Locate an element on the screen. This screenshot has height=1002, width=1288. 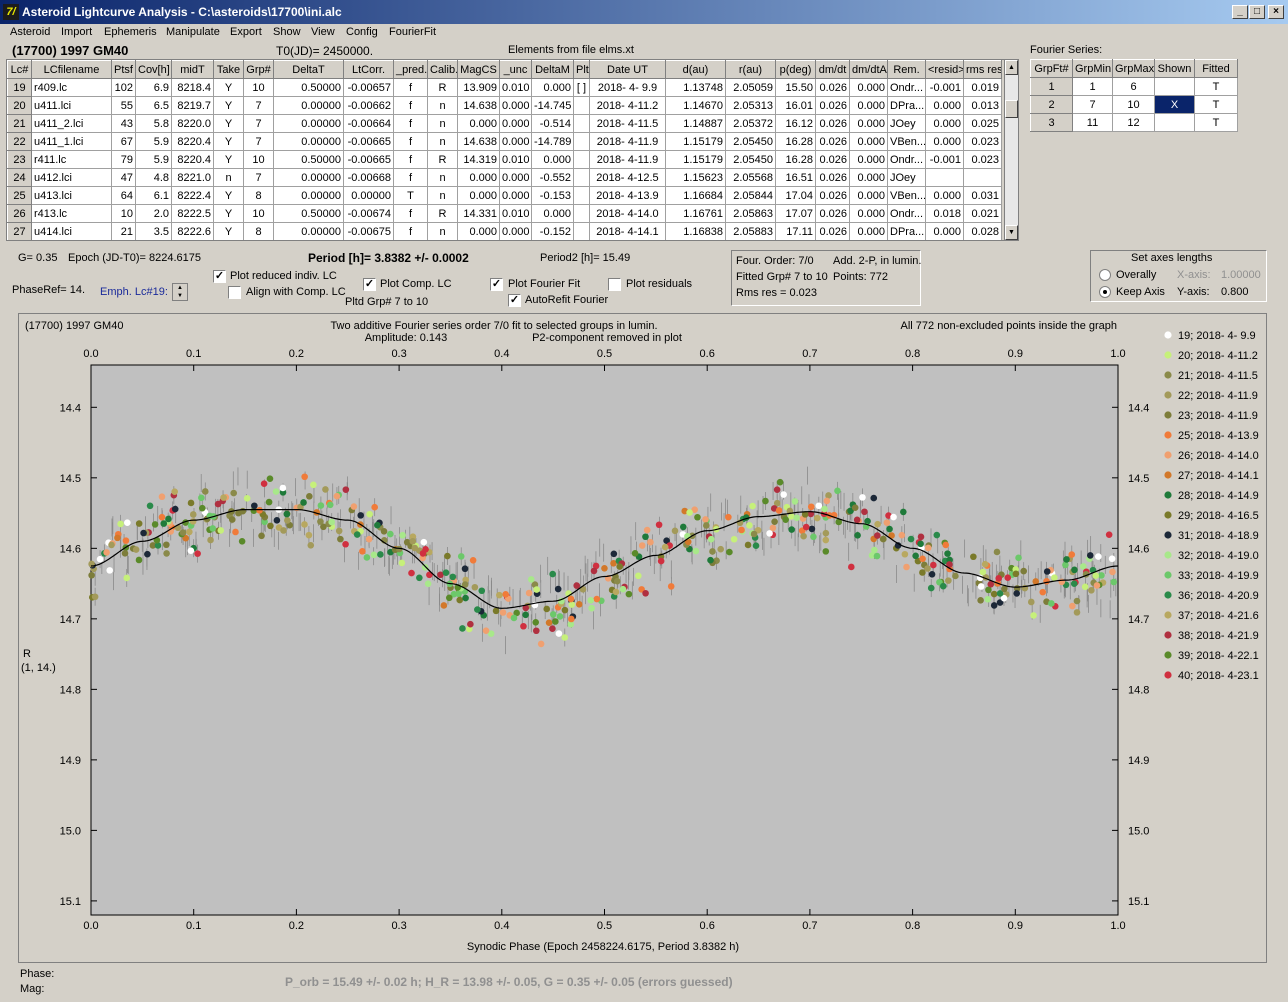
fourier-row: 3 11 12 T is located at coordinates (1134, 122).